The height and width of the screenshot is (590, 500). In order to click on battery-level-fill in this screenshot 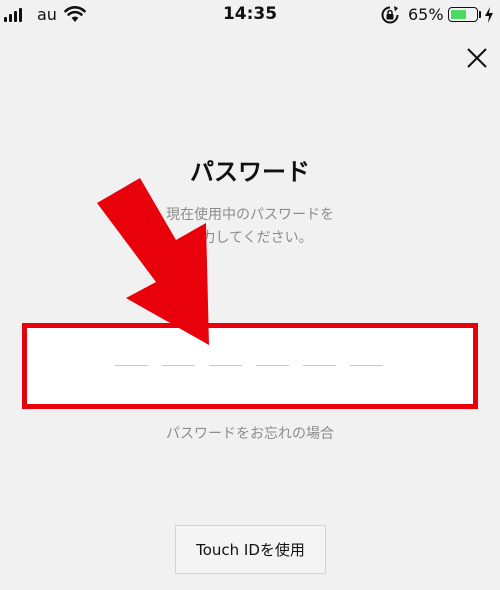, I will do `click(458, 14)`.